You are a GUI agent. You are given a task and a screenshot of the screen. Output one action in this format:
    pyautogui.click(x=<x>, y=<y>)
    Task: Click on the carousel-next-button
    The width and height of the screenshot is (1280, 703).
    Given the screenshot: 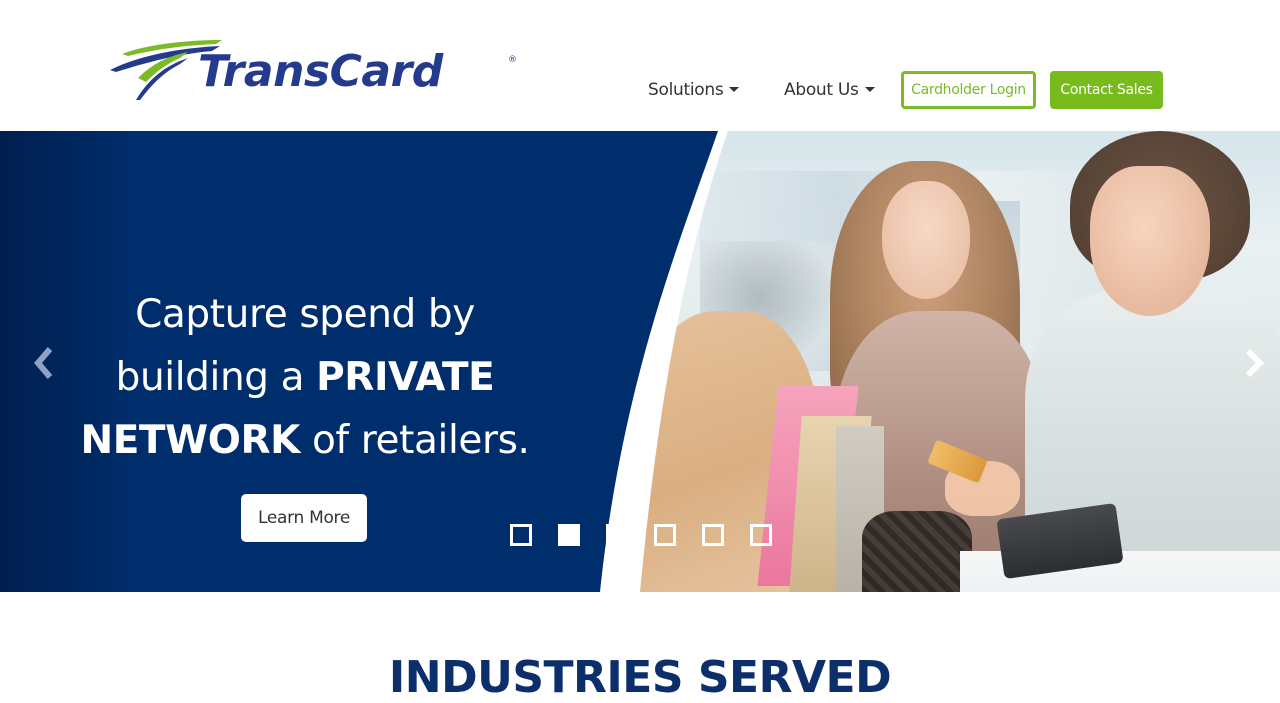 What is the action you would take?
    pyautogui.click(x=1255, y=363)
    